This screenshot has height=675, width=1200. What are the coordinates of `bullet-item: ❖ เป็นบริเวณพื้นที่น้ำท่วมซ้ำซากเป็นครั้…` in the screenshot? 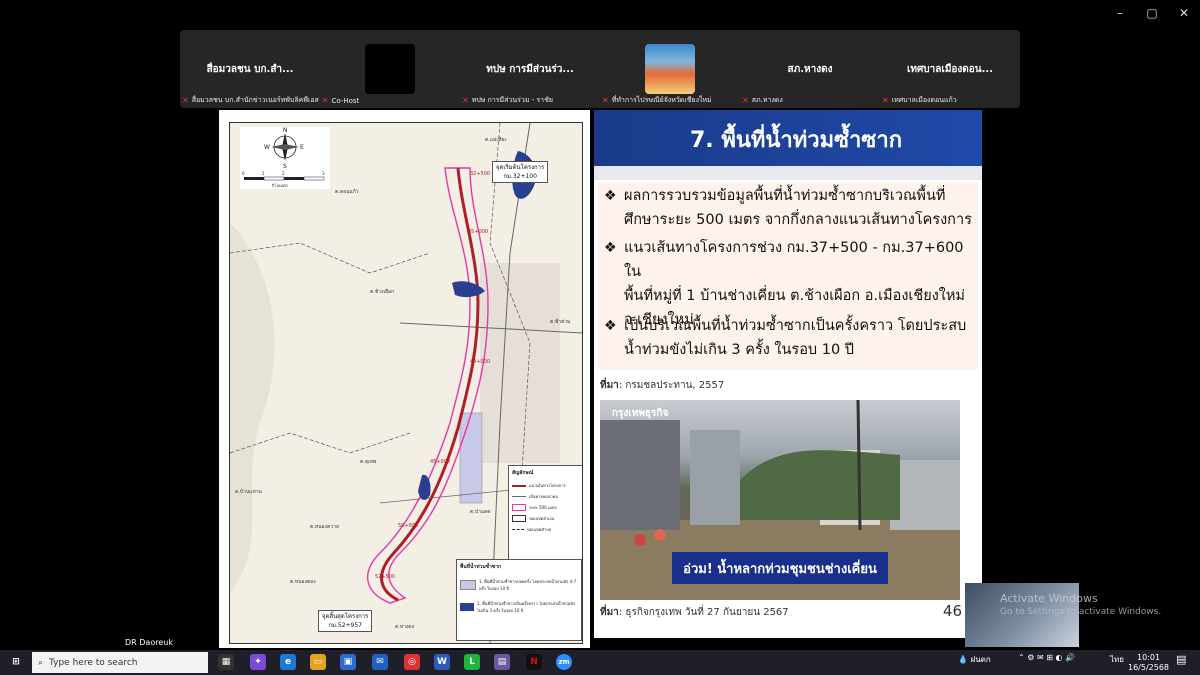 It's located at (785, 338).